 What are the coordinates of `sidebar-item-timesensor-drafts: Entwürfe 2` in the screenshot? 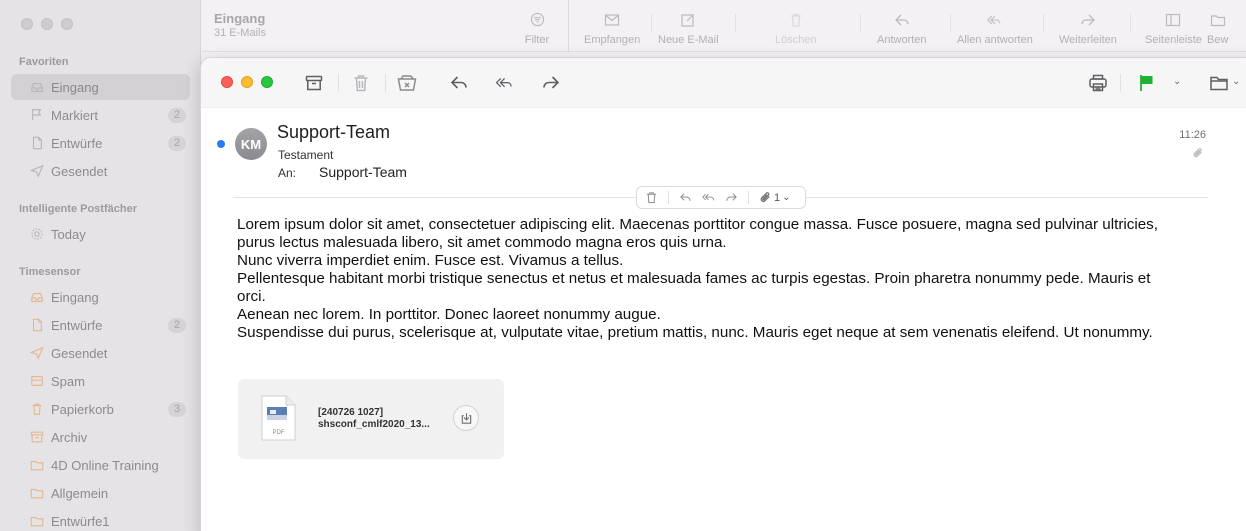 It's located at (100, 325).